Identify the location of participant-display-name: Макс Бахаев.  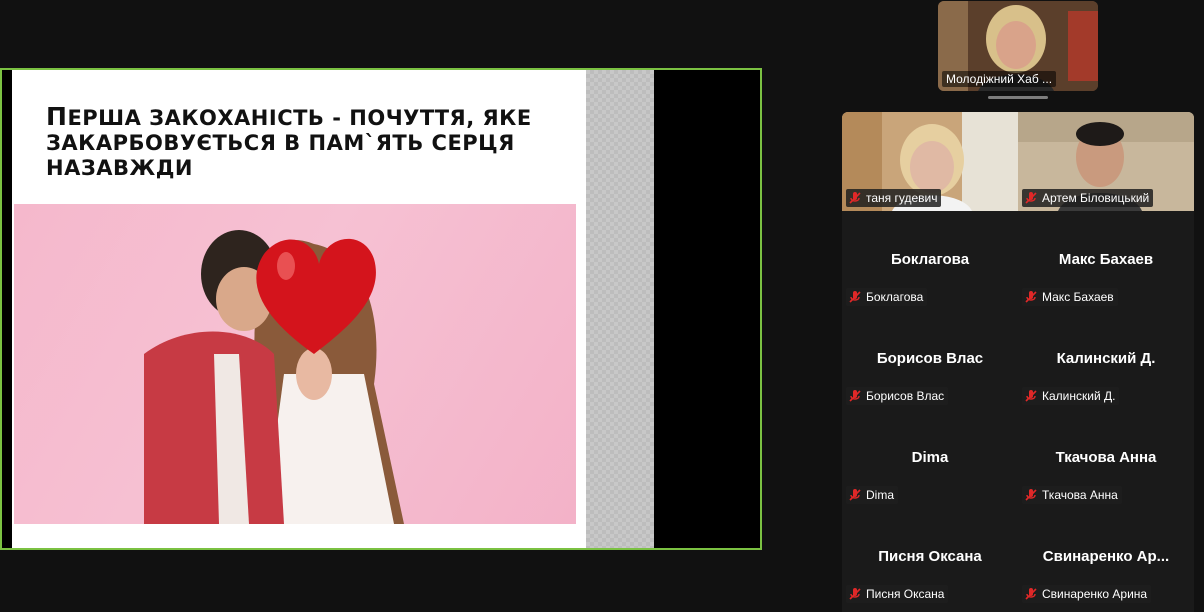
(1106, 259).